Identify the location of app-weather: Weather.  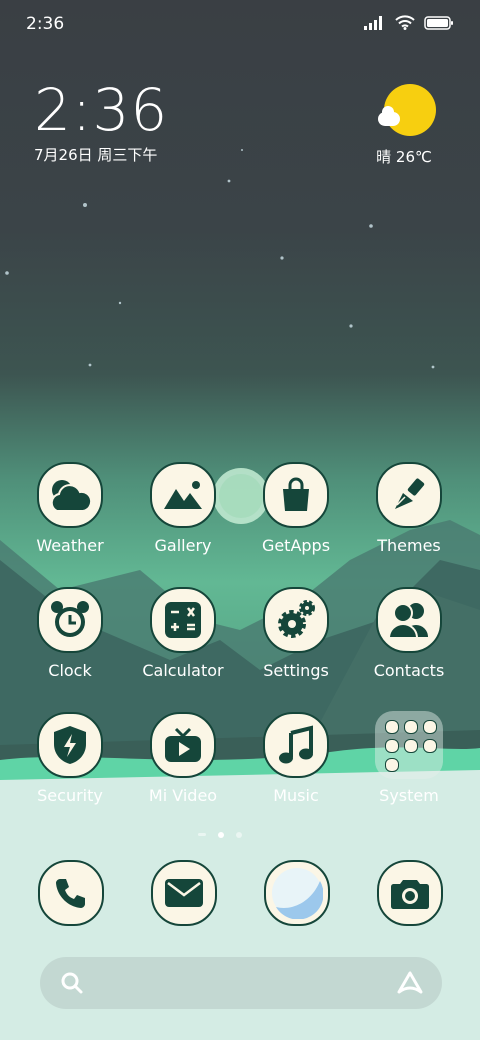
(70, 508).